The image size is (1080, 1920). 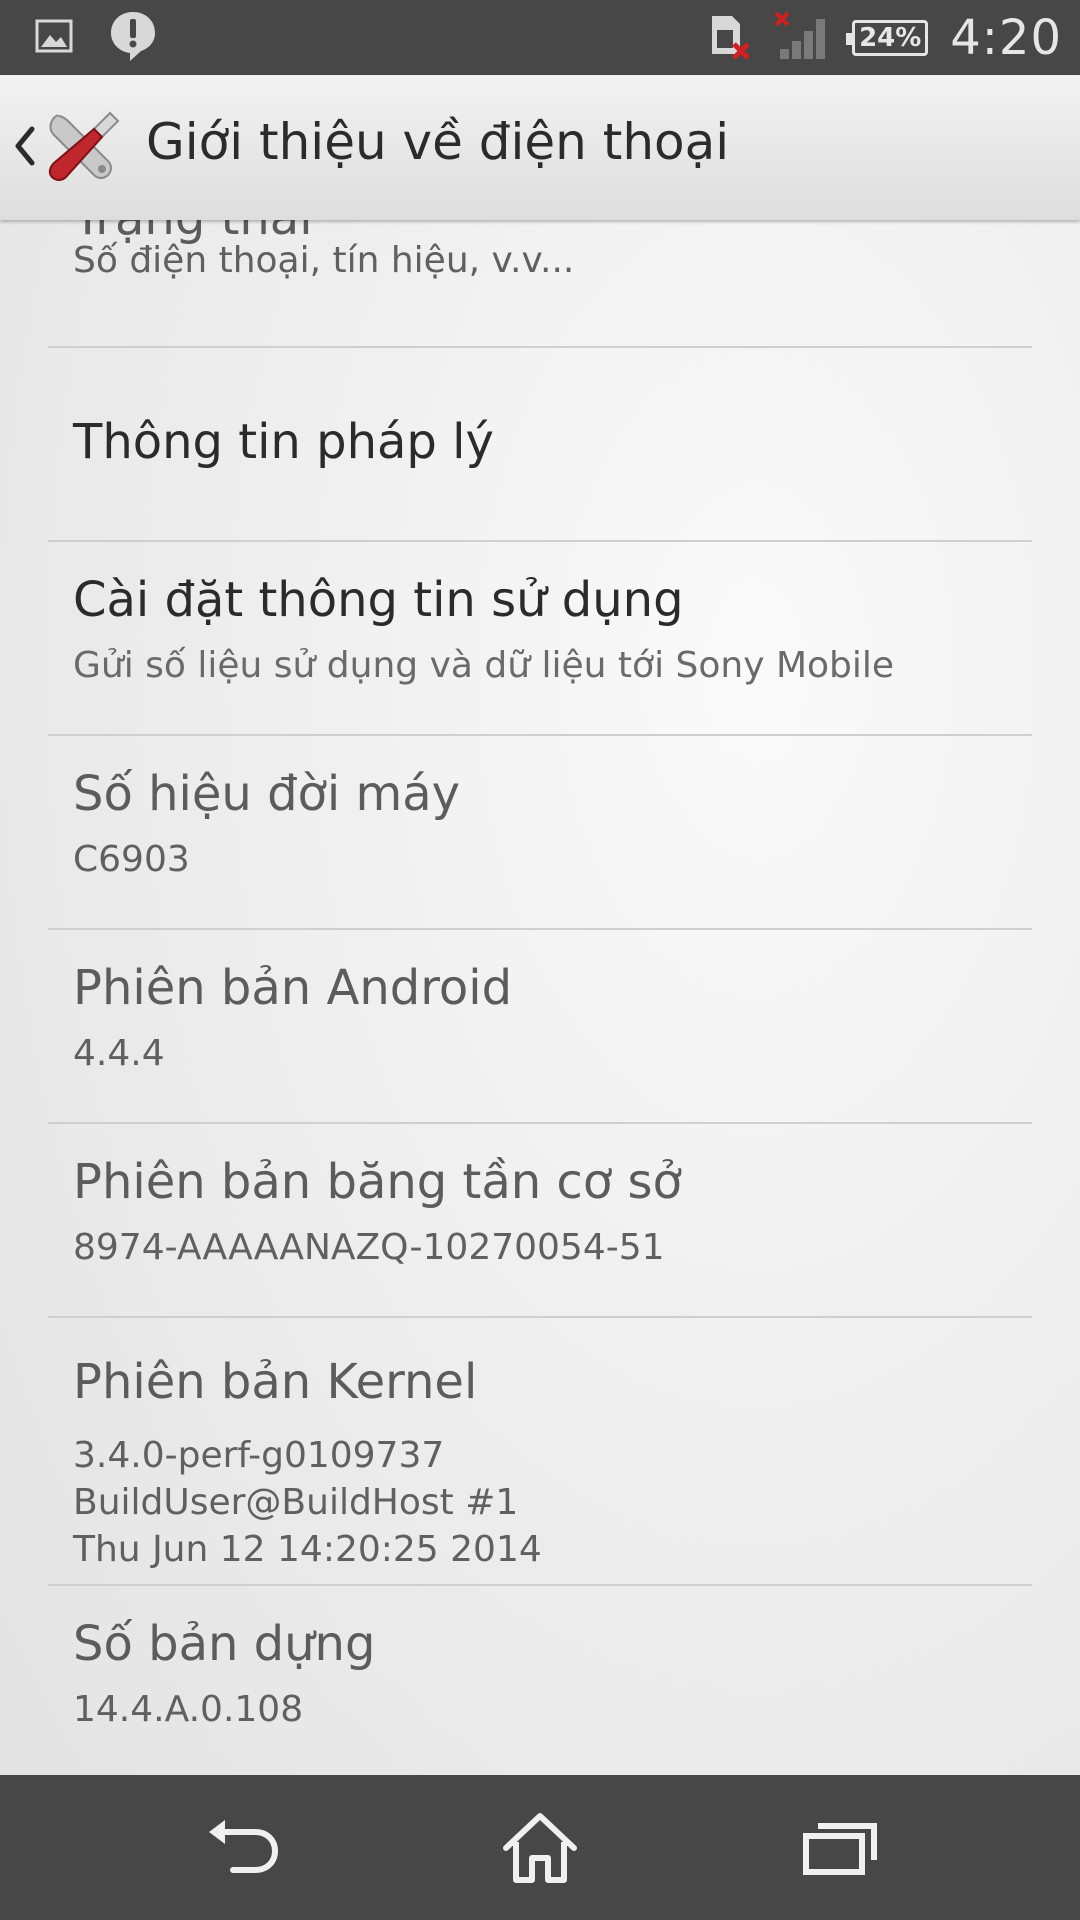 What do you see at coordinates (540, 444) in the screenshot?
I see `list-item-legal-info: Thông tin pháp lý` at bounding box center [540, 444].